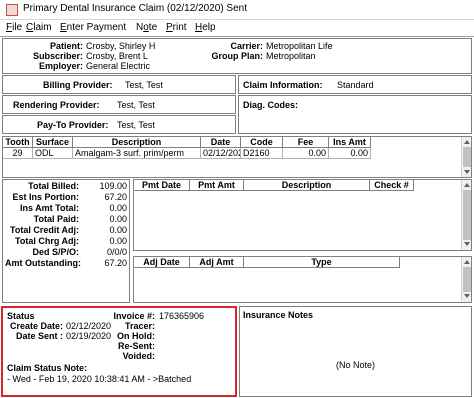 This screenshot has width=474, height=398. Describe the element at coordinates (53, 186) in the screenshot. I see `total-billed-label: Total Billed:` at that location.